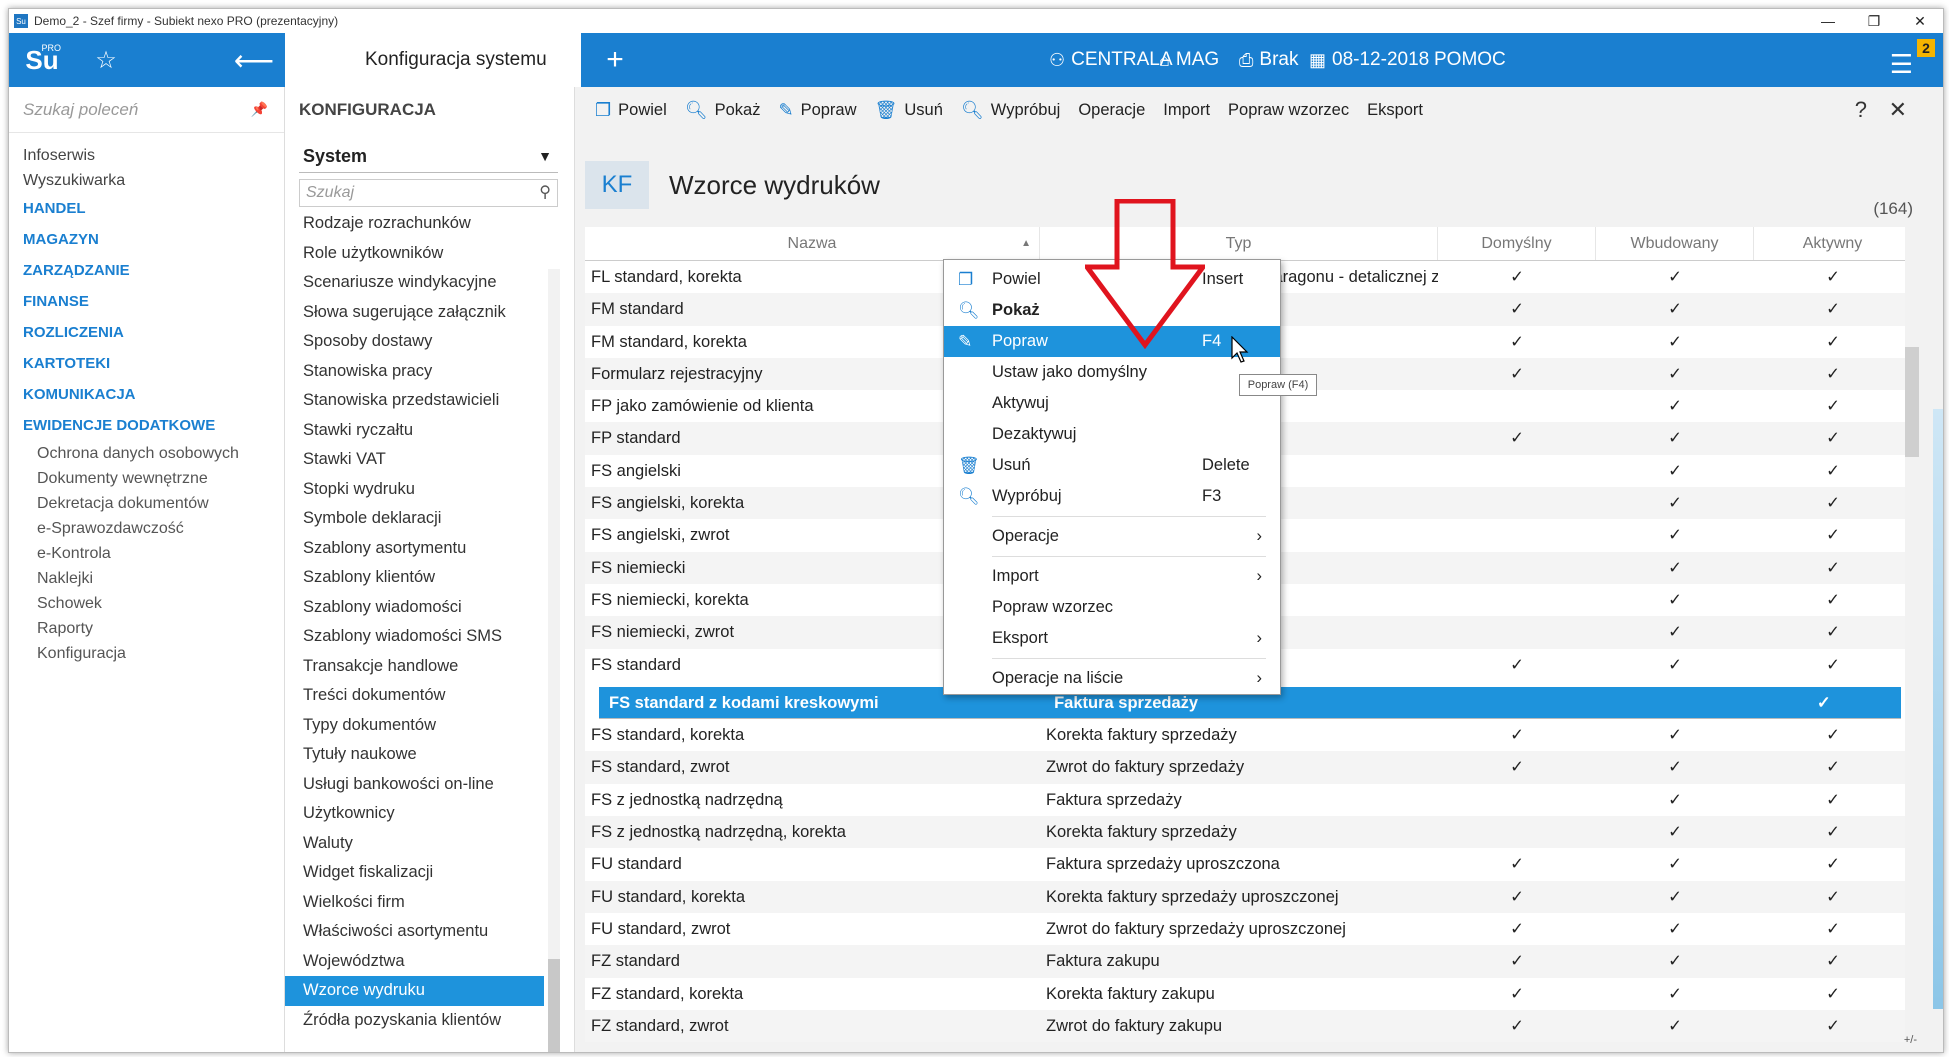 Image resolution: width=1949 pixels, height=1057 pixels. What do you see at coordinates (723, 110) in the screenshot?
I see `pokaz-button: 🔍︎ Pokaż` at bounding box center [723, 110].